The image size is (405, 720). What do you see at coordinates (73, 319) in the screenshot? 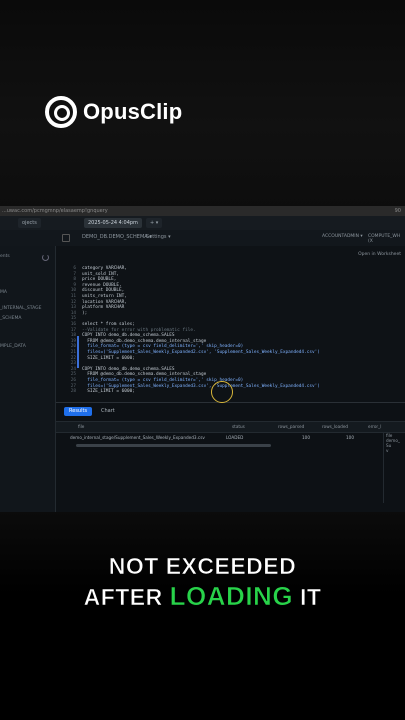
I see `line-number: 15` at bounding box center [73, 319].